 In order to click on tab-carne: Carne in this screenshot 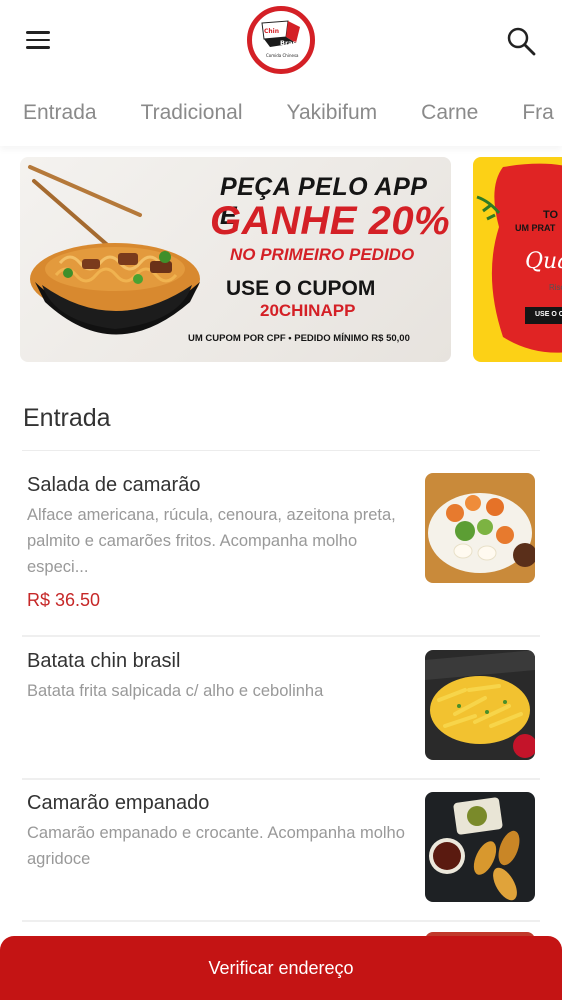, I will do `click(449, 113)`.